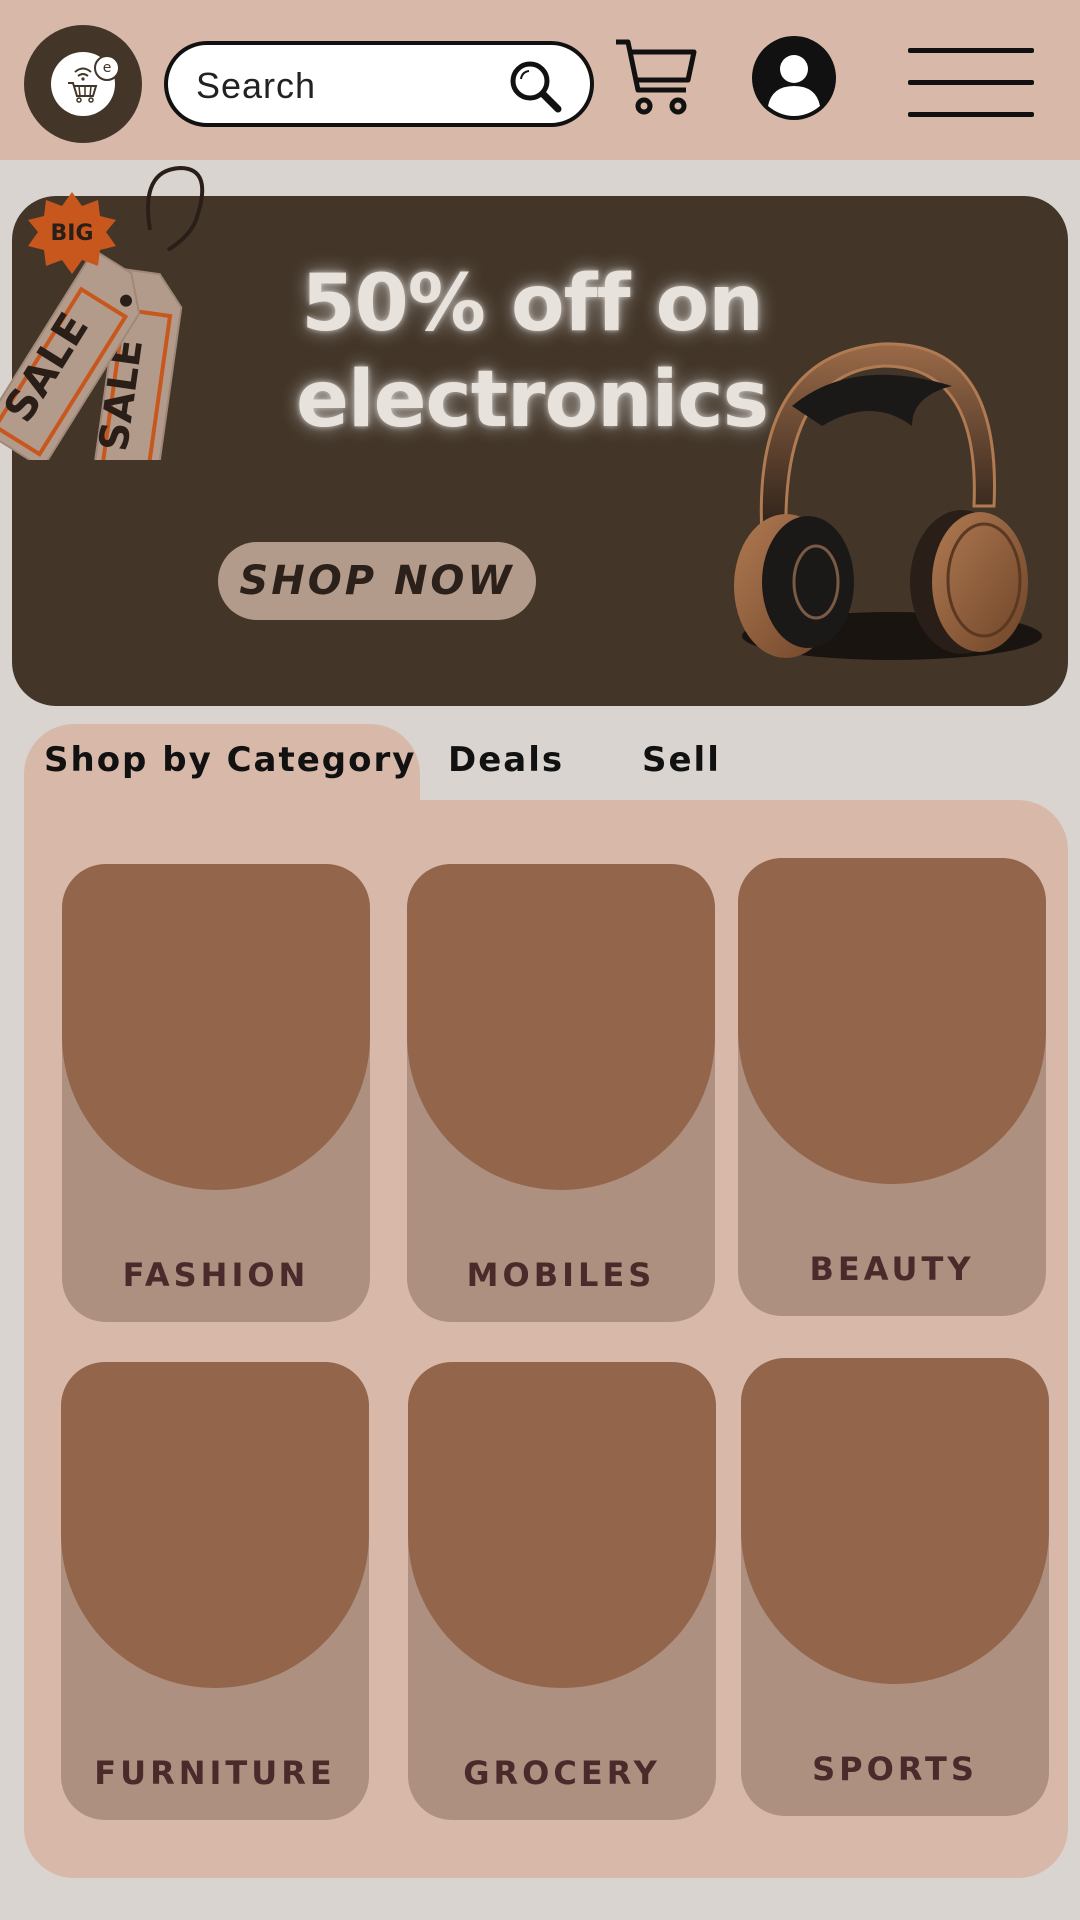  Describe the element at coordinates (216, 1275) in the screenshot. I see `category-label: FASHION` at that location.